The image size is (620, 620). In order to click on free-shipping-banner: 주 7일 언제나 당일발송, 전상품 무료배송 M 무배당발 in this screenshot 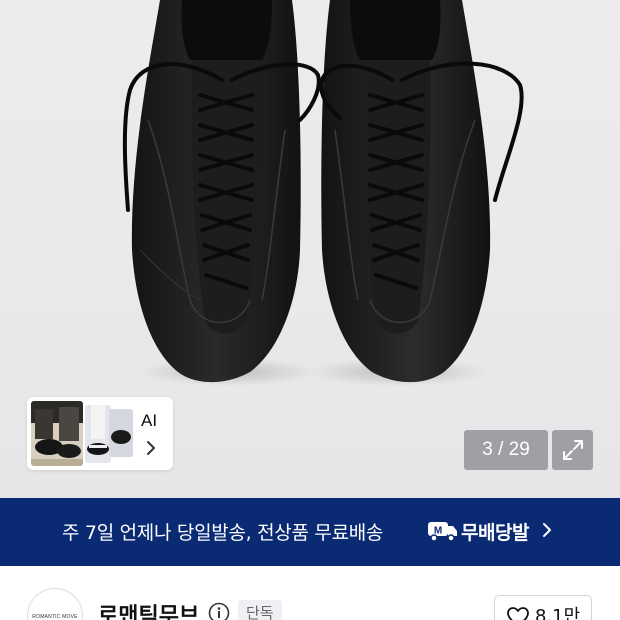, I will do `click(310, 532)`.